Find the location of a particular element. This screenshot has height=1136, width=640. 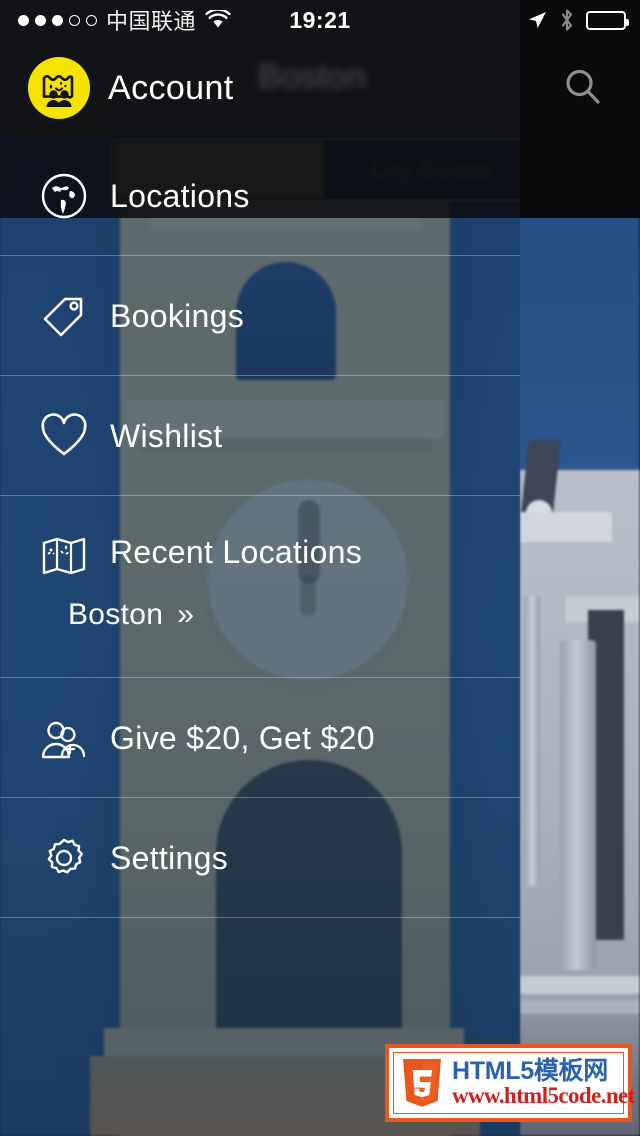

account-header: Account is located at coordinates (260, 88).